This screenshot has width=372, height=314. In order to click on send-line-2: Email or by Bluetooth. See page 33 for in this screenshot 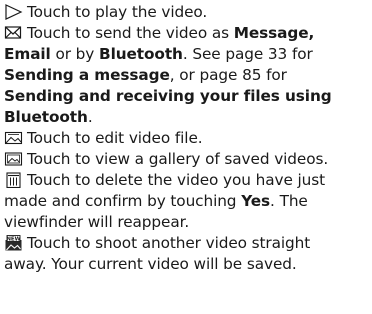, I will do `click(188, 54)`.